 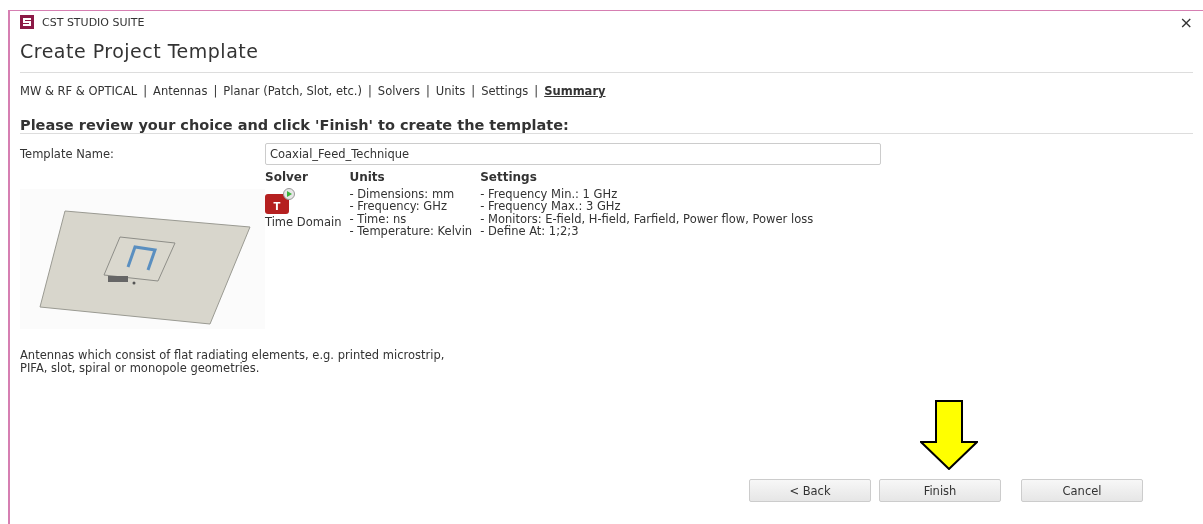 What do you see at coordinates (549, 193) in the screenshot?
I see `summary-item: - Frequency Min.: 1 GHz` at bounding box center [549, 193].